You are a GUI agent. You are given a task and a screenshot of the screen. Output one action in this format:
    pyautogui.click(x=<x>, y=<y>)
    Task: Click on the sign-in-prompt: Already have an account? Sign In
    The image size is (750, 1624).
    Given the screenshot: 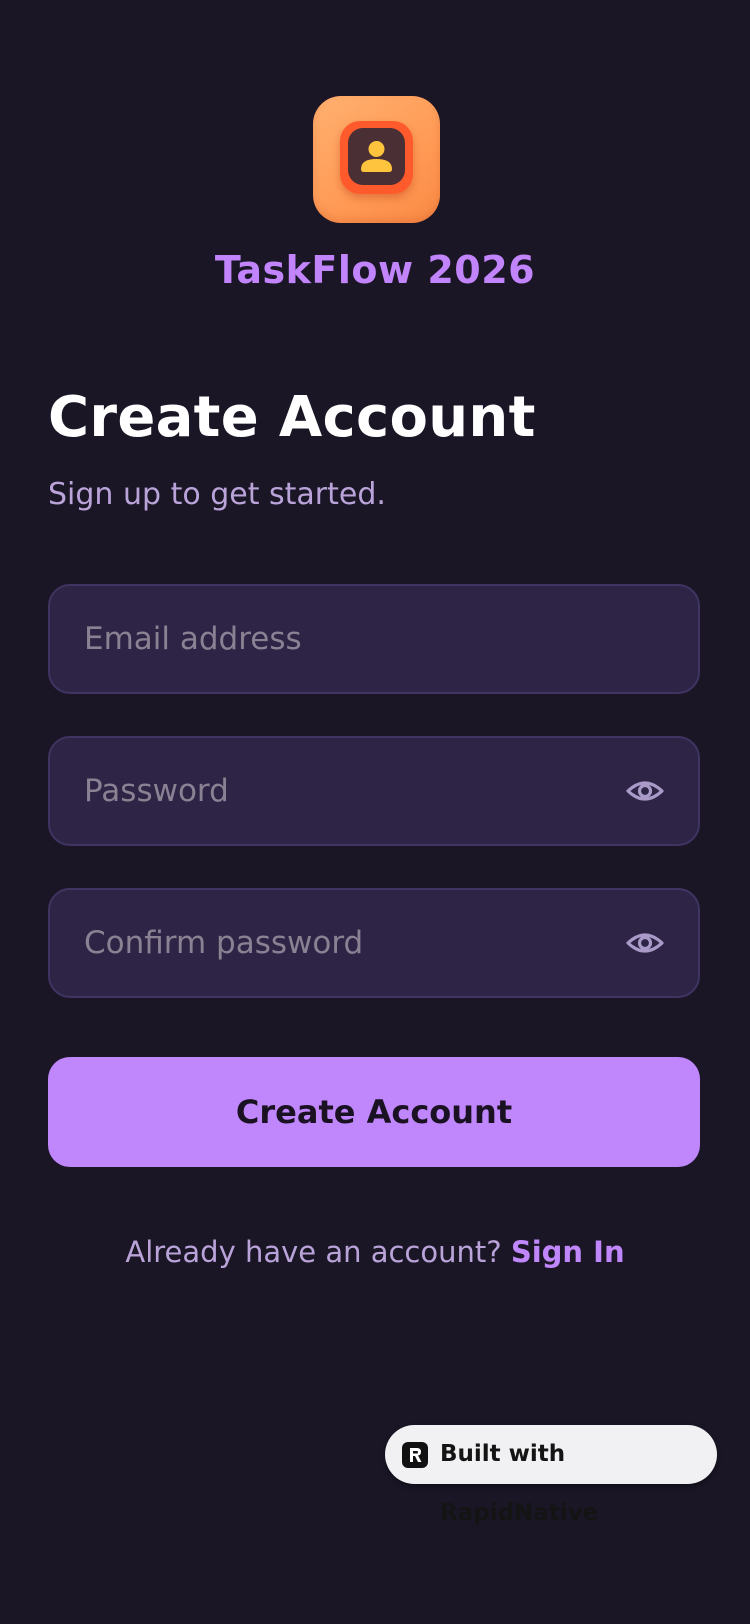 What is the action you would take?
    pyautogui.click(x=375, y=1252)
    